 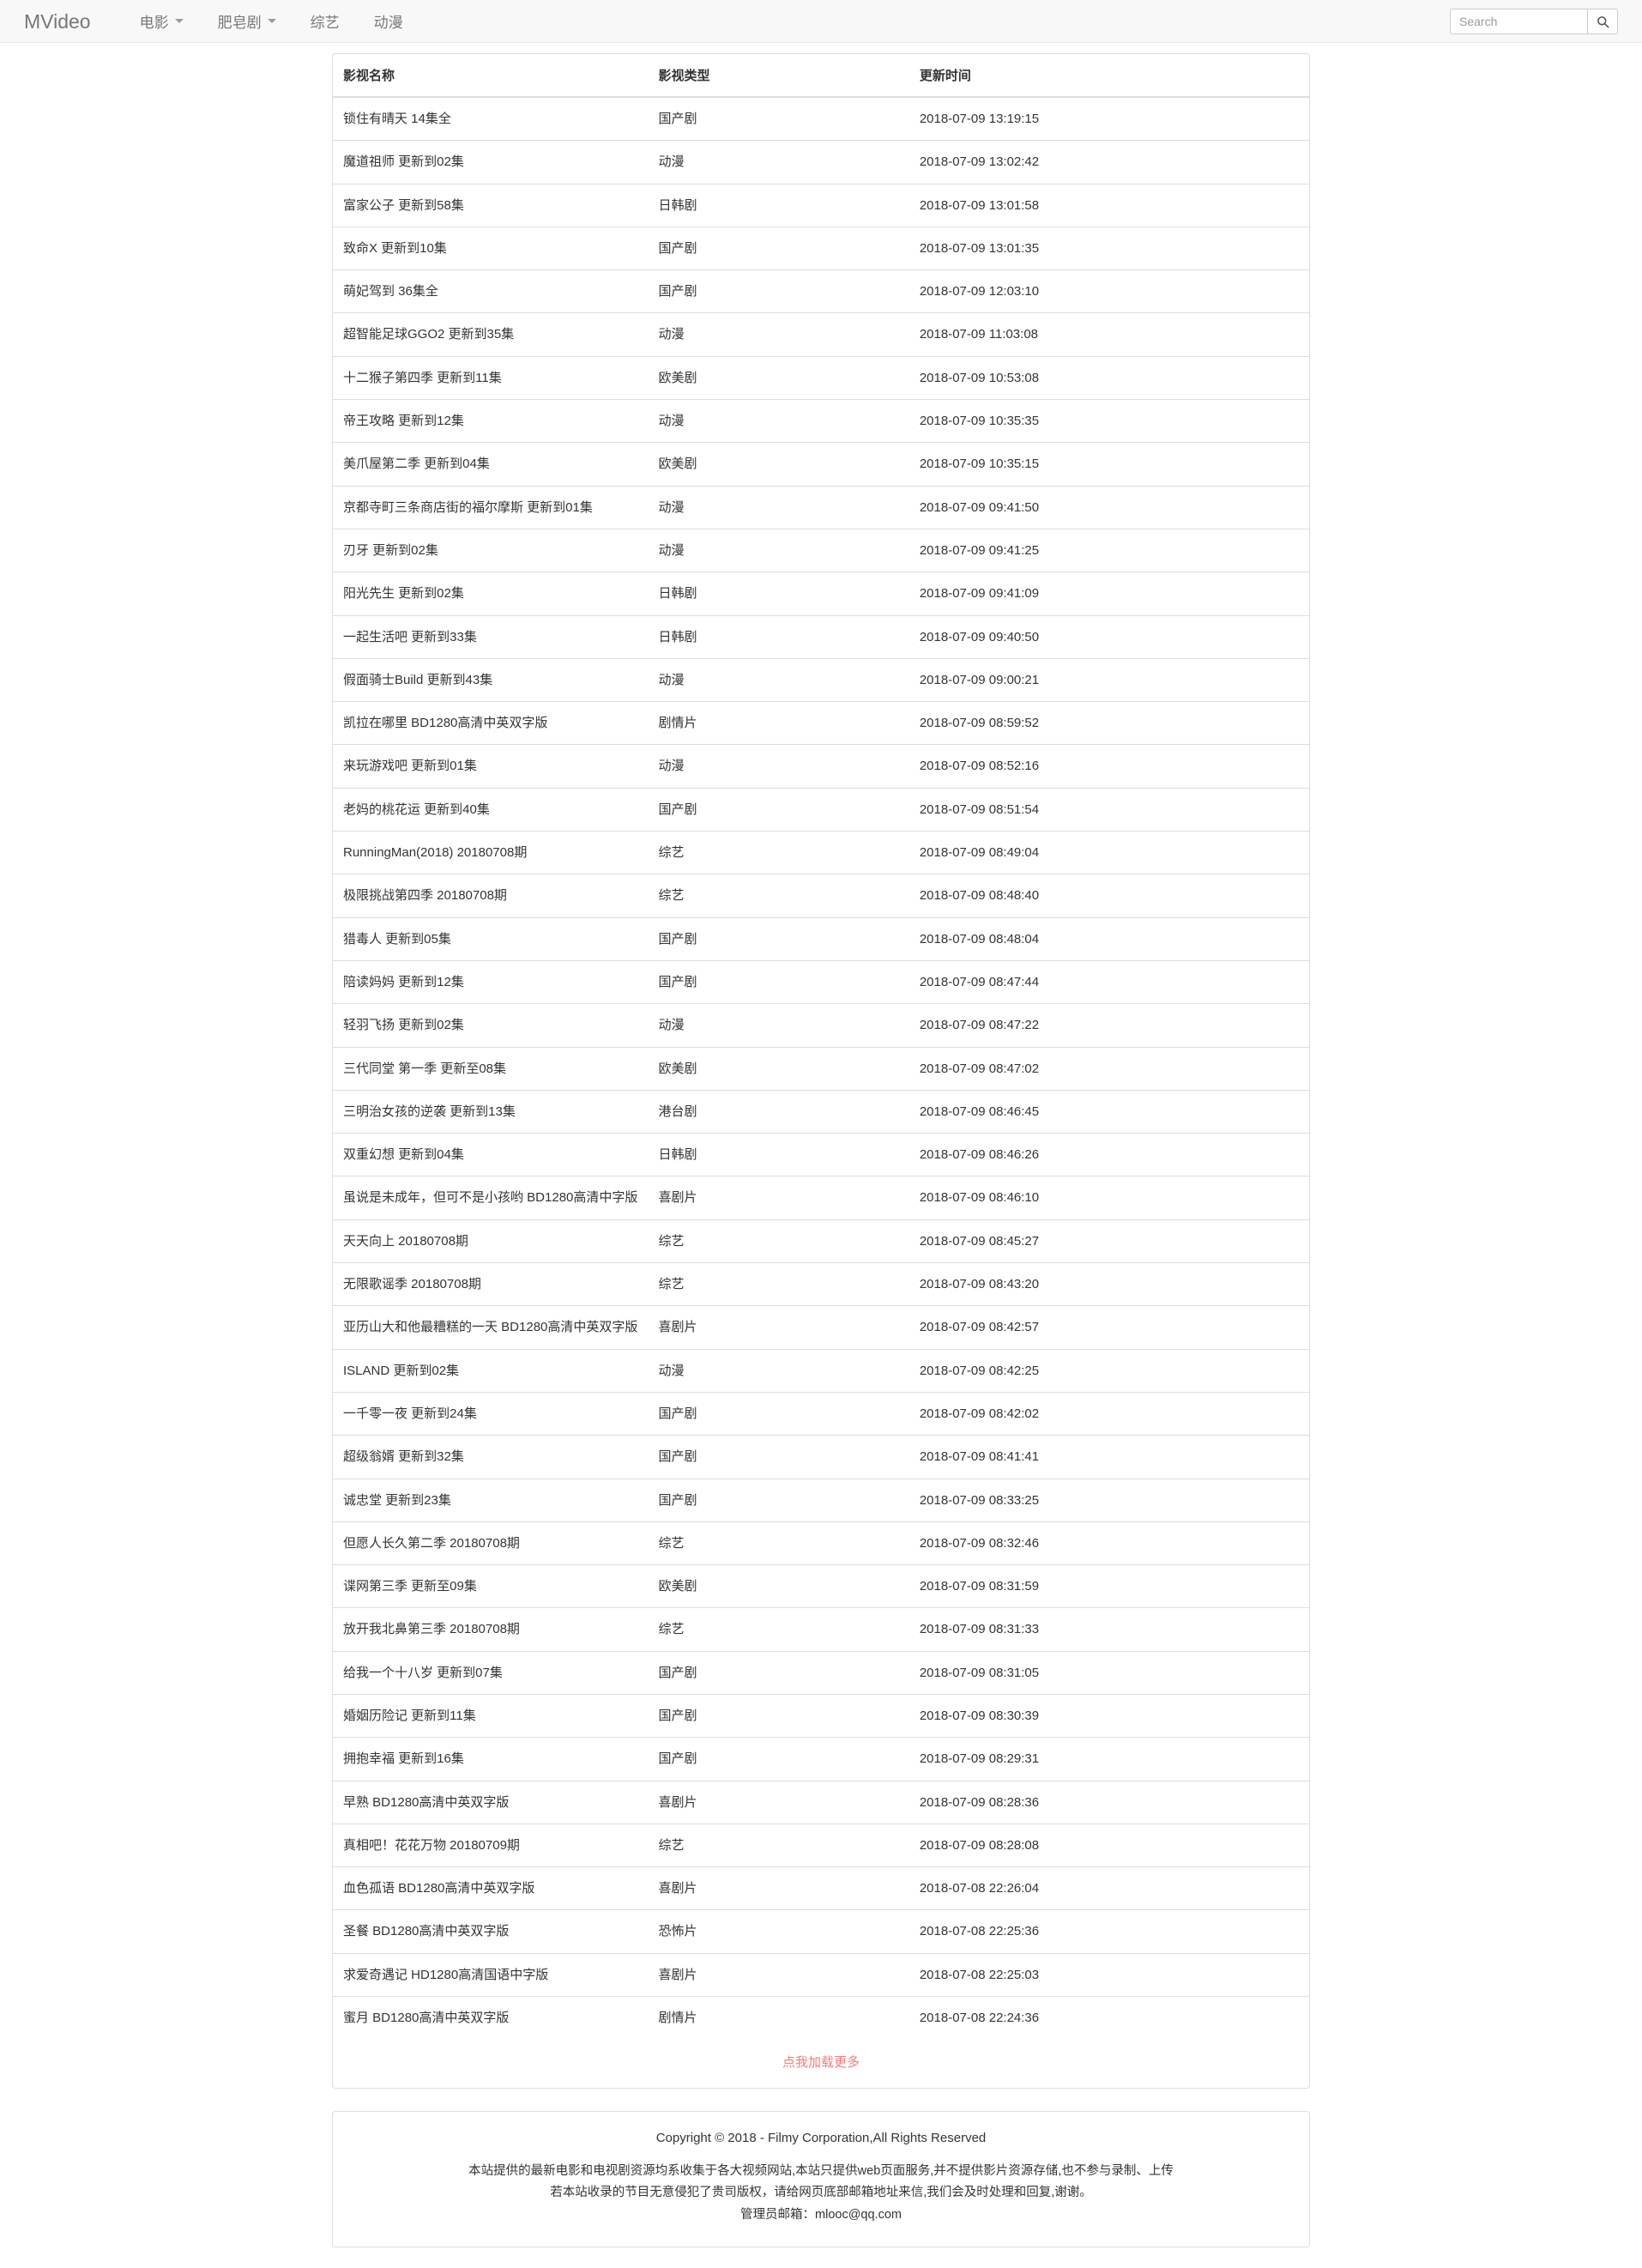 I want to click on movie-table-head: 影视名称 影视类型 更新时间, so click(x=821, y=76).